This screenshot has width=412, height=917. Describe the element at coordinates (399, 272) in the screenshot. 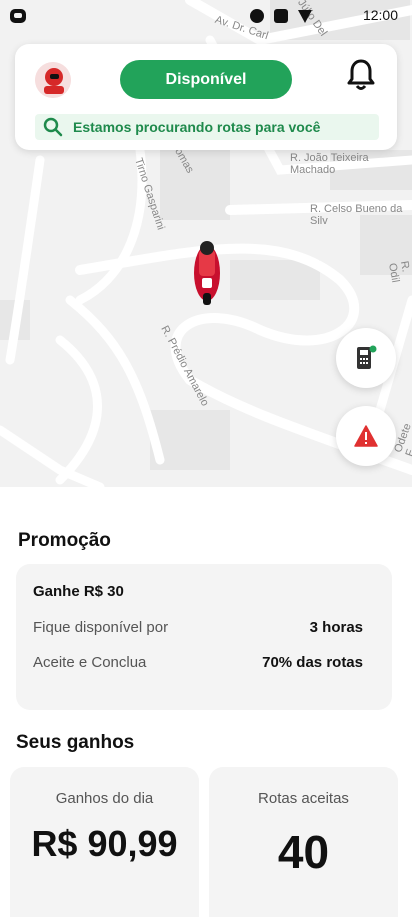

I see `street-label: R. Odil` at that location.